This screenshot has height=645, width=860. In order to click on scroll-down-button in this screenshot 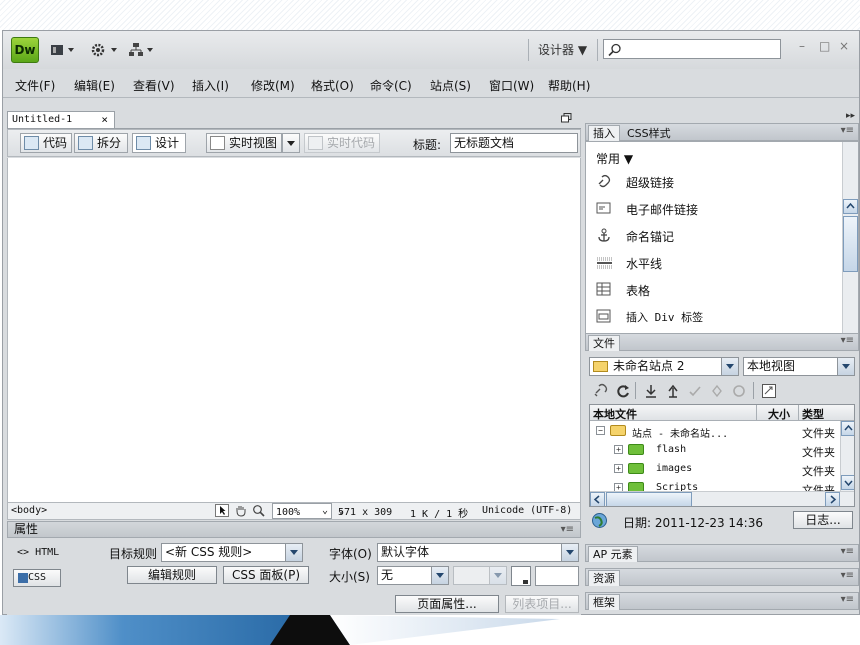, I will do `click(847, 482)`.